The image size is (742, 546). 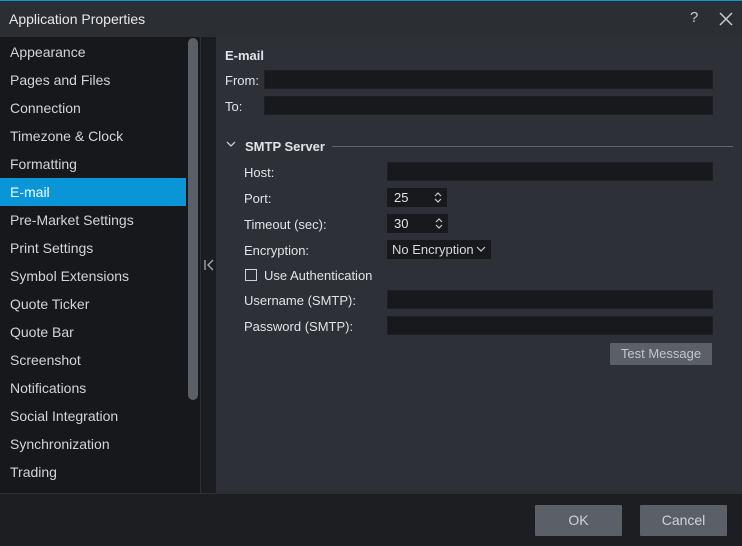 What do you see at coordinates (726, 19) in the screenshot?
I see `close-icon` at bounding box center [726, 19].